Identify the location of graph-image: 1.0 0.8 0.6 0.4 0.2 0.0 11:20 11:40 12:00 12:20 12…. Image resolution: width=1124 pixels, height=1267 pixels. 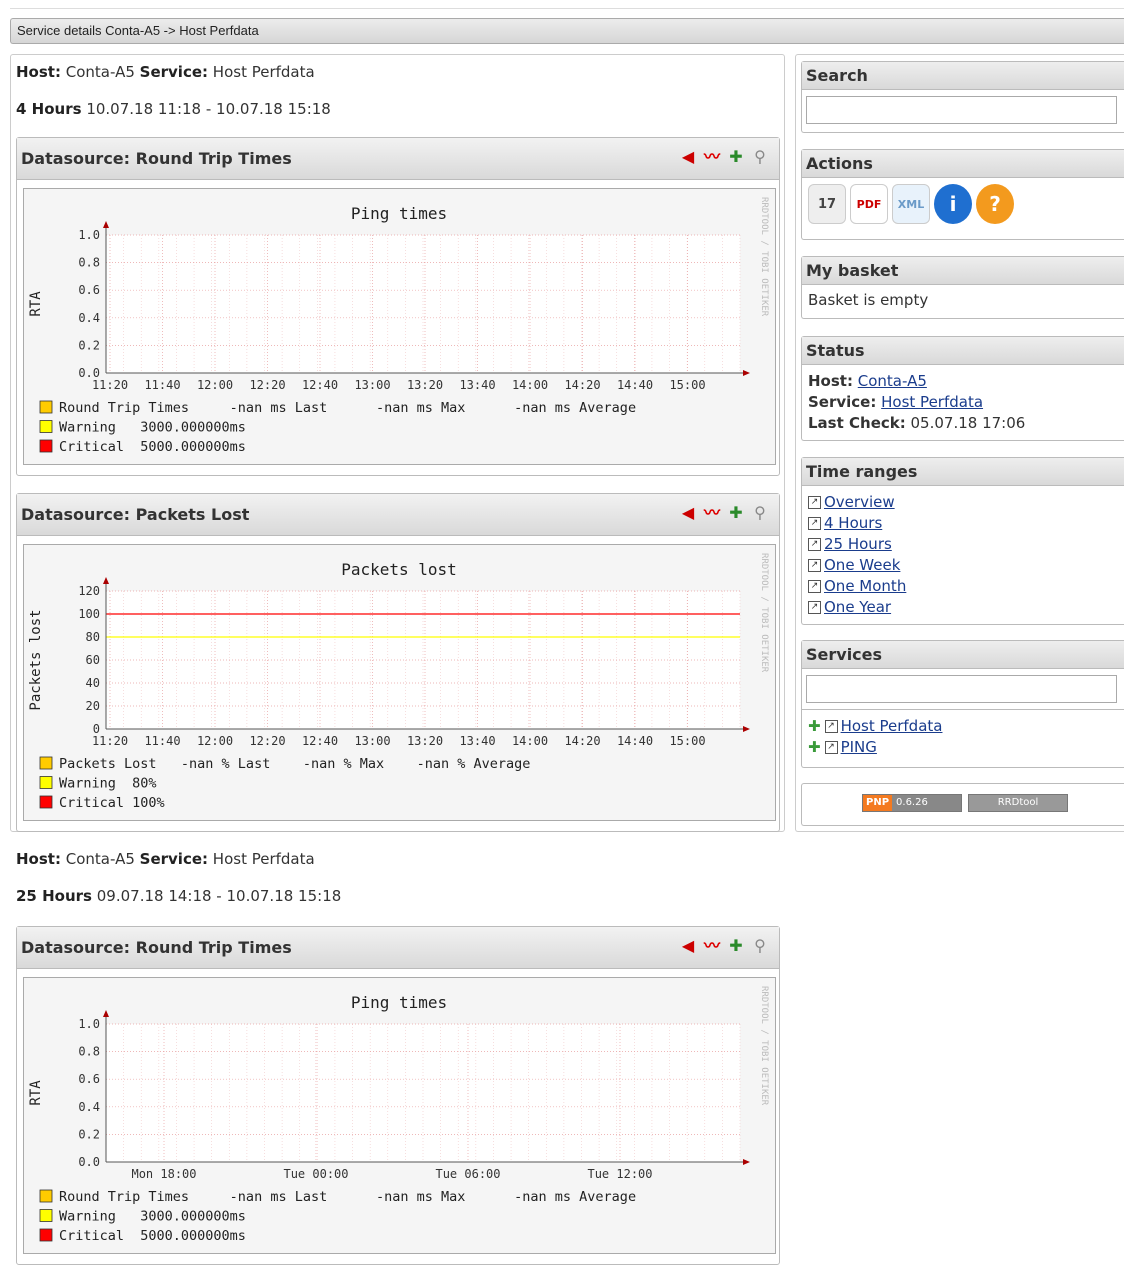
(399, 326).